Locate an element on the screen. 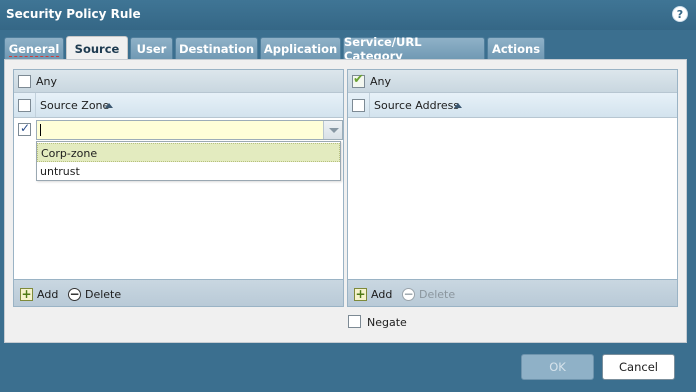  dropdown-arrow-icon is located at coordinates (332, 130).